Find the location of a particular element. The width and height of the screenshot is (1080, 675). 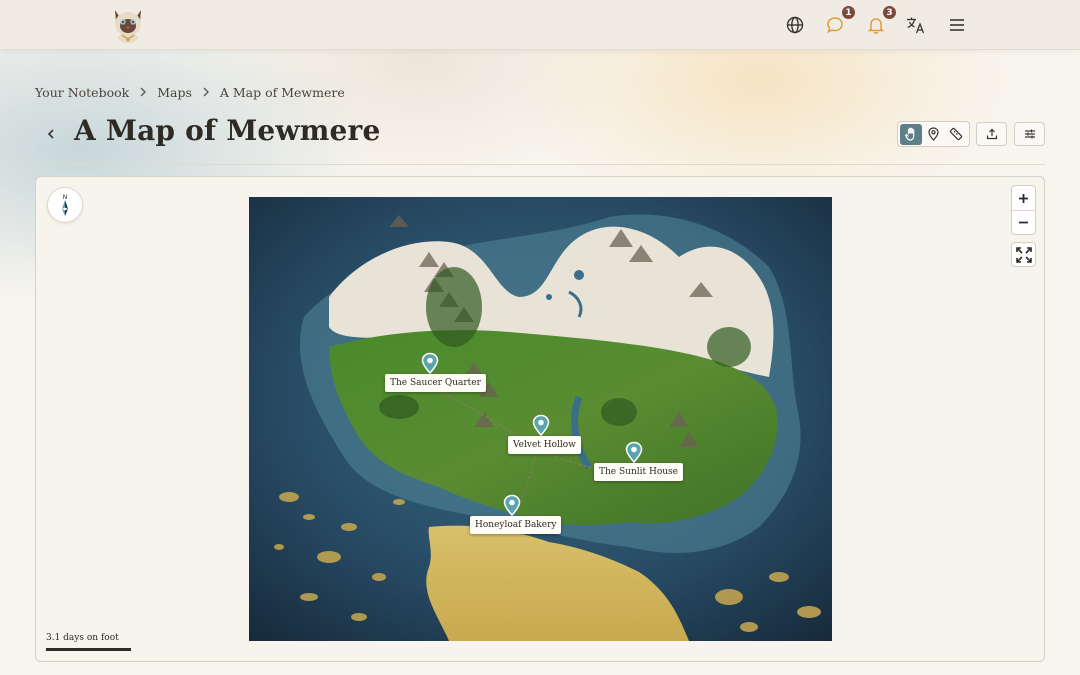

title-divider is located at coordinates (540, 164).